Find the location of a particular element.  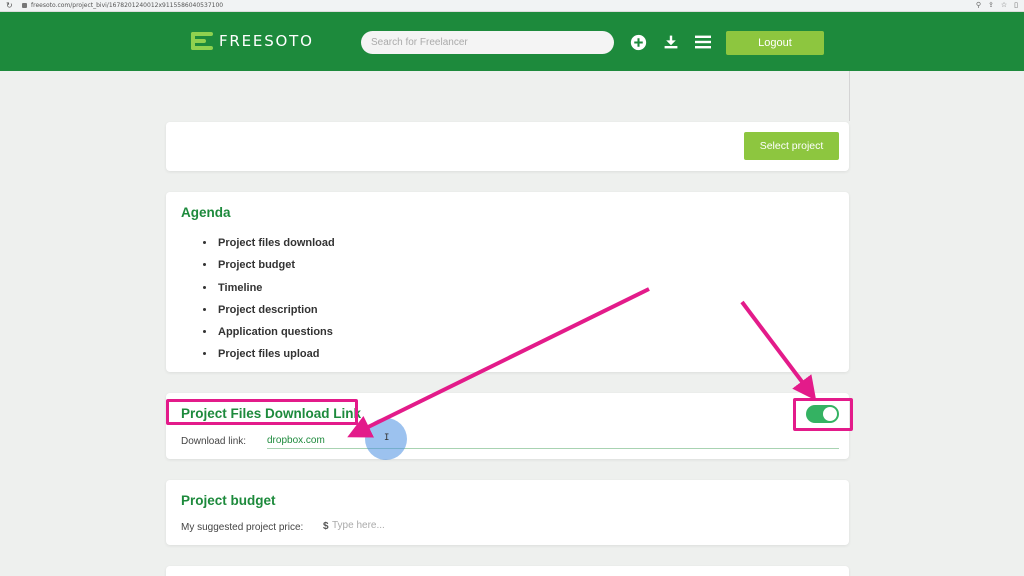

select-project-button: Select project is located at coordinates (791, 146).